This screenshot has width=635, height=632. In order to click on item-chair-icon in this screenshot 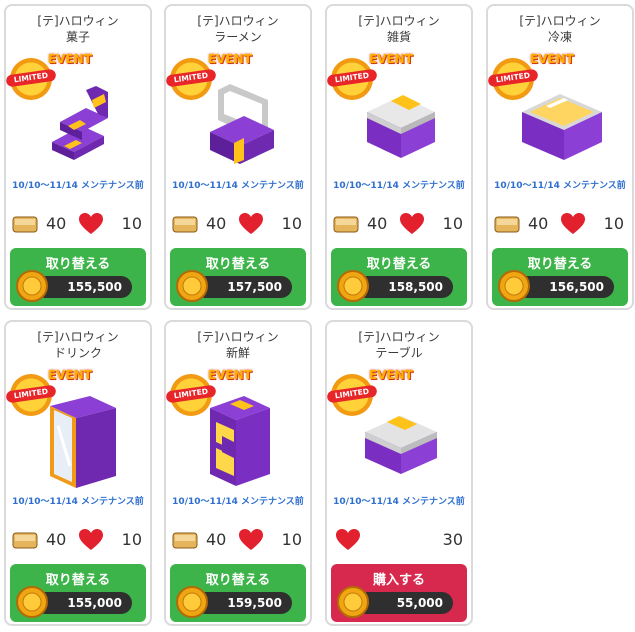, I will do `click(242, 124)`.